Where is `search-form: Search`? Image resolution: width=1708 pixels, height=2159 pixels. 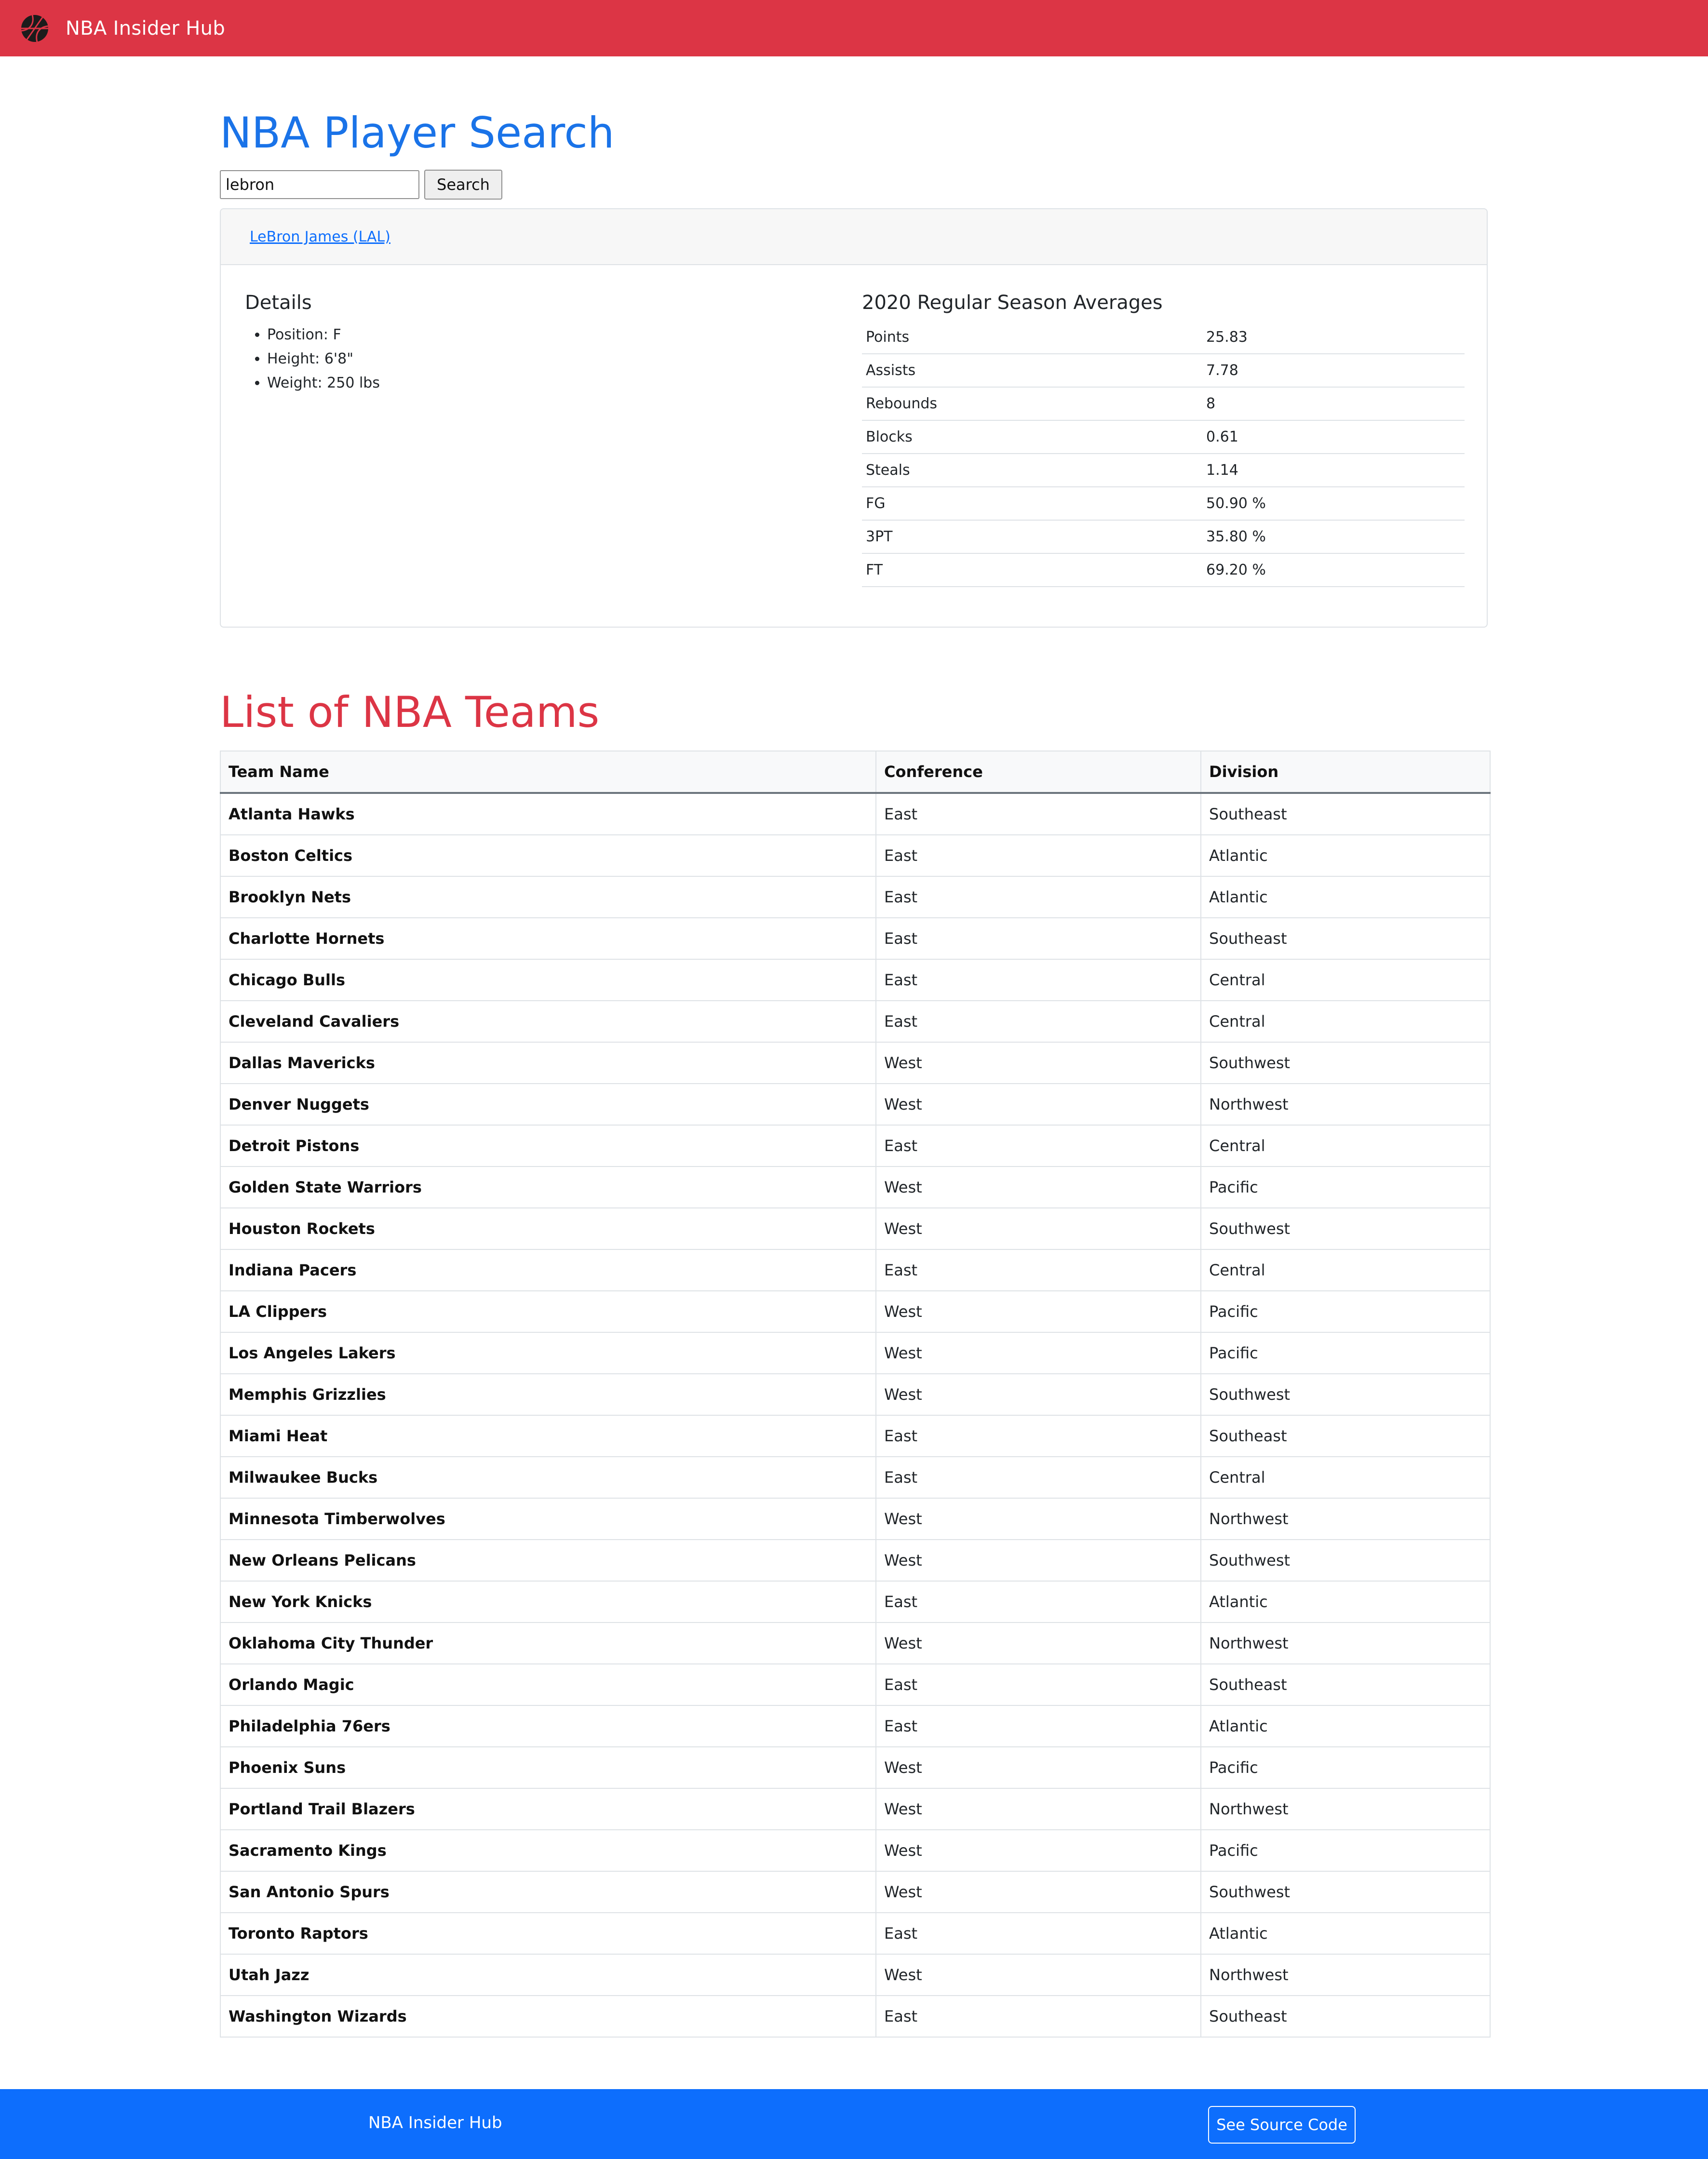 search-form: Search is located at coordinates (361, 185).